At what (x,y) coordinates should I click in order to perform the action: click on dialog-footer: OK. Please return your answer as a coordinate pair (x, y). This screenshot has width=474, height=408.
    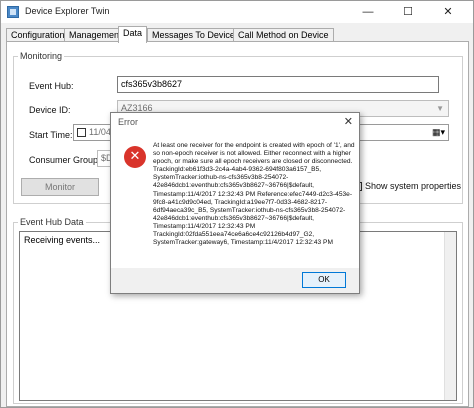
    Looking at the image, I should click on (235, 280).